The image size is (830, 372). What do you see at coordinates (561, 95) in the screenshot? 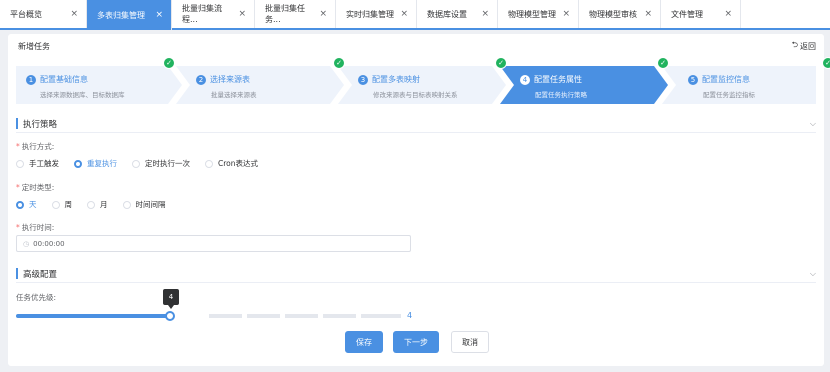
I see `step-desc: 配置任务执行策略` at bounding box center [561, 95].